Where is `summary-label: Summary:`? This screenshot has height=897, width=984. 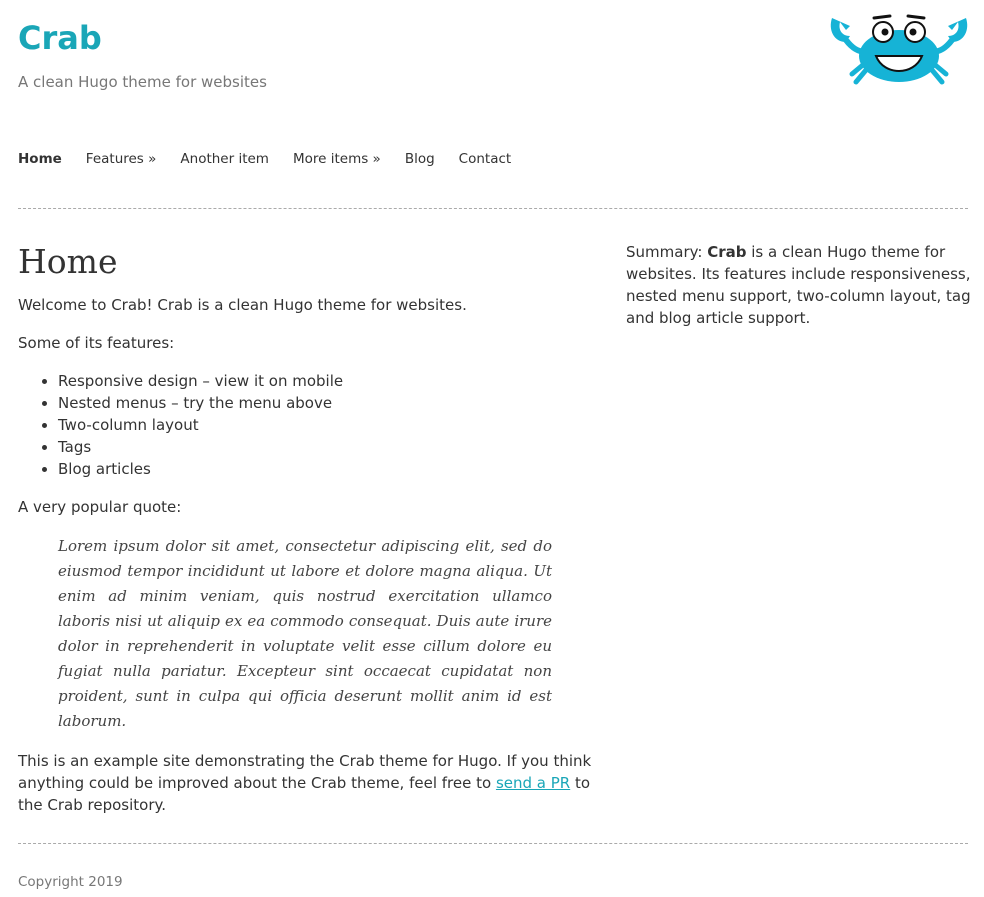
summary-label: Summary: is located at coordinates (667, 252).